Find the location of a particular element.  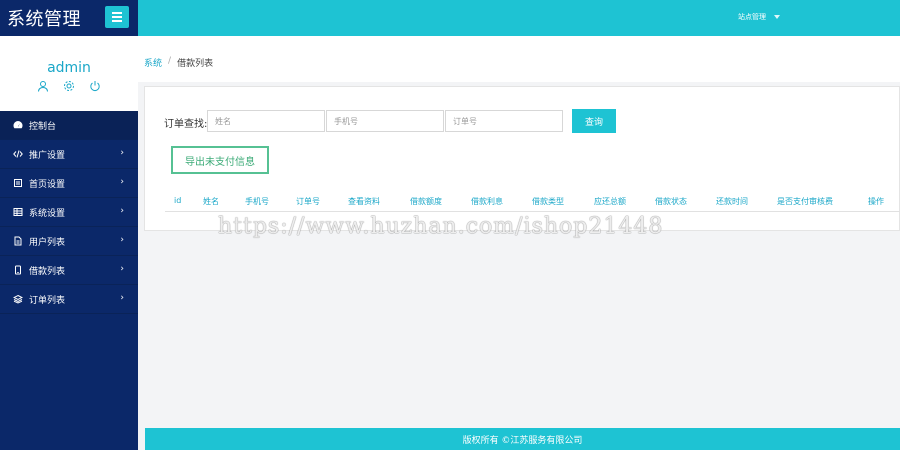

sidebar-item-label: 订单列表 is located at coordinates (47, 300).